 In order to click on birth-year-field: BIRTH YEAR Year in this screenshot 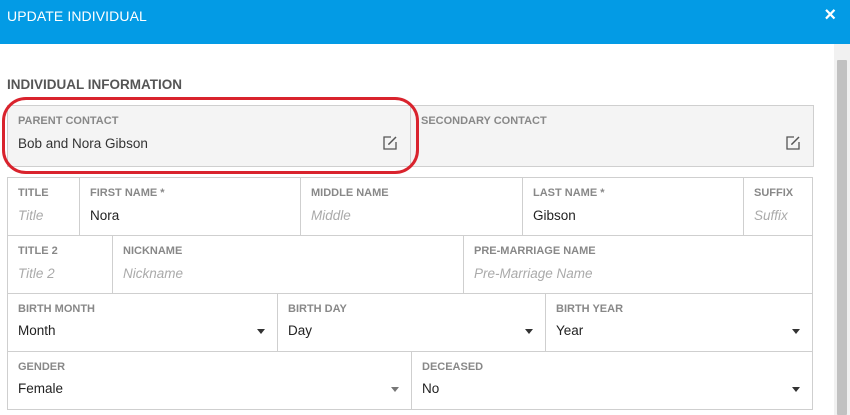, I will do `click(678, 322)`.